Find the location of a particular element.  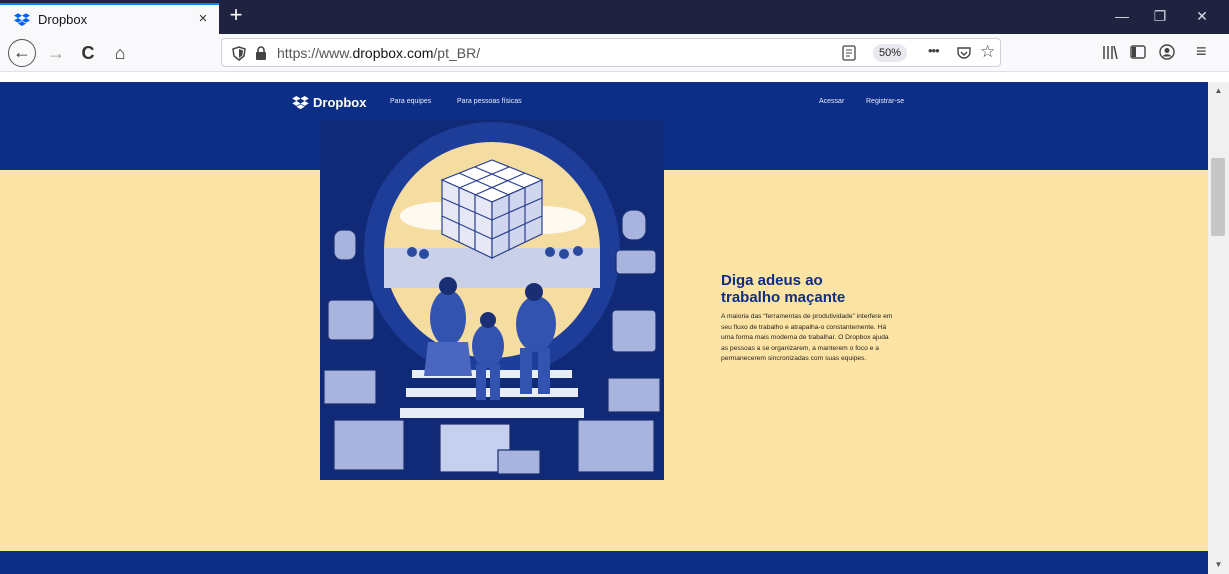

tab-title: Dropbox is located at coordinates (63, 19).